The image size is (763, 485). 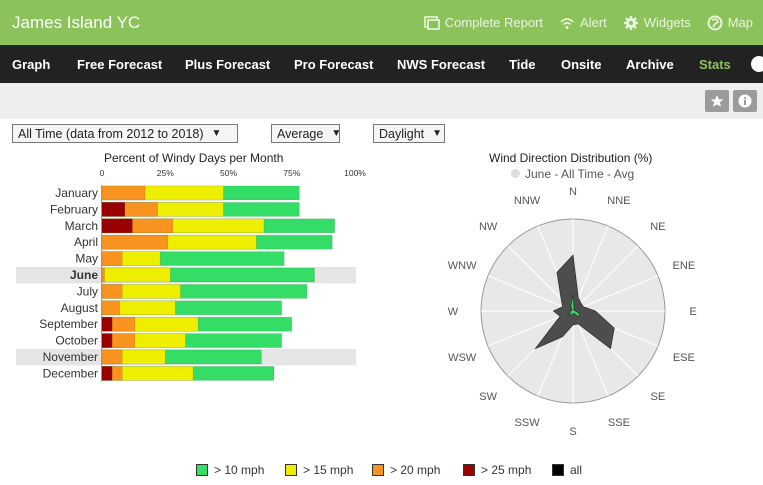 What do you see at coordinates (194, 158) in the screenshot?
I see `bar-chart-title: Percent of Windy Days per Month` at bounding box center [194, 158].